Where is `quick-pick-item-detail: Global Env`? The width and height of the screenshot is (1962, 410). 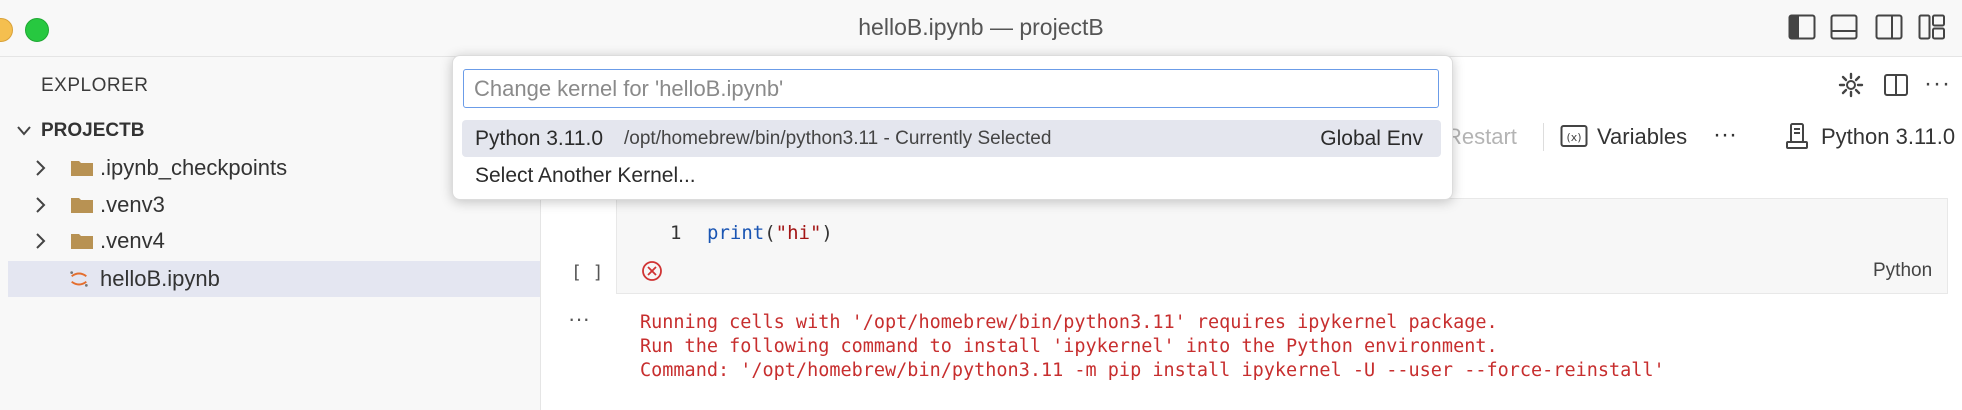
quick-pick-item-detail: Global Env is located at coordinates (1371, 138).